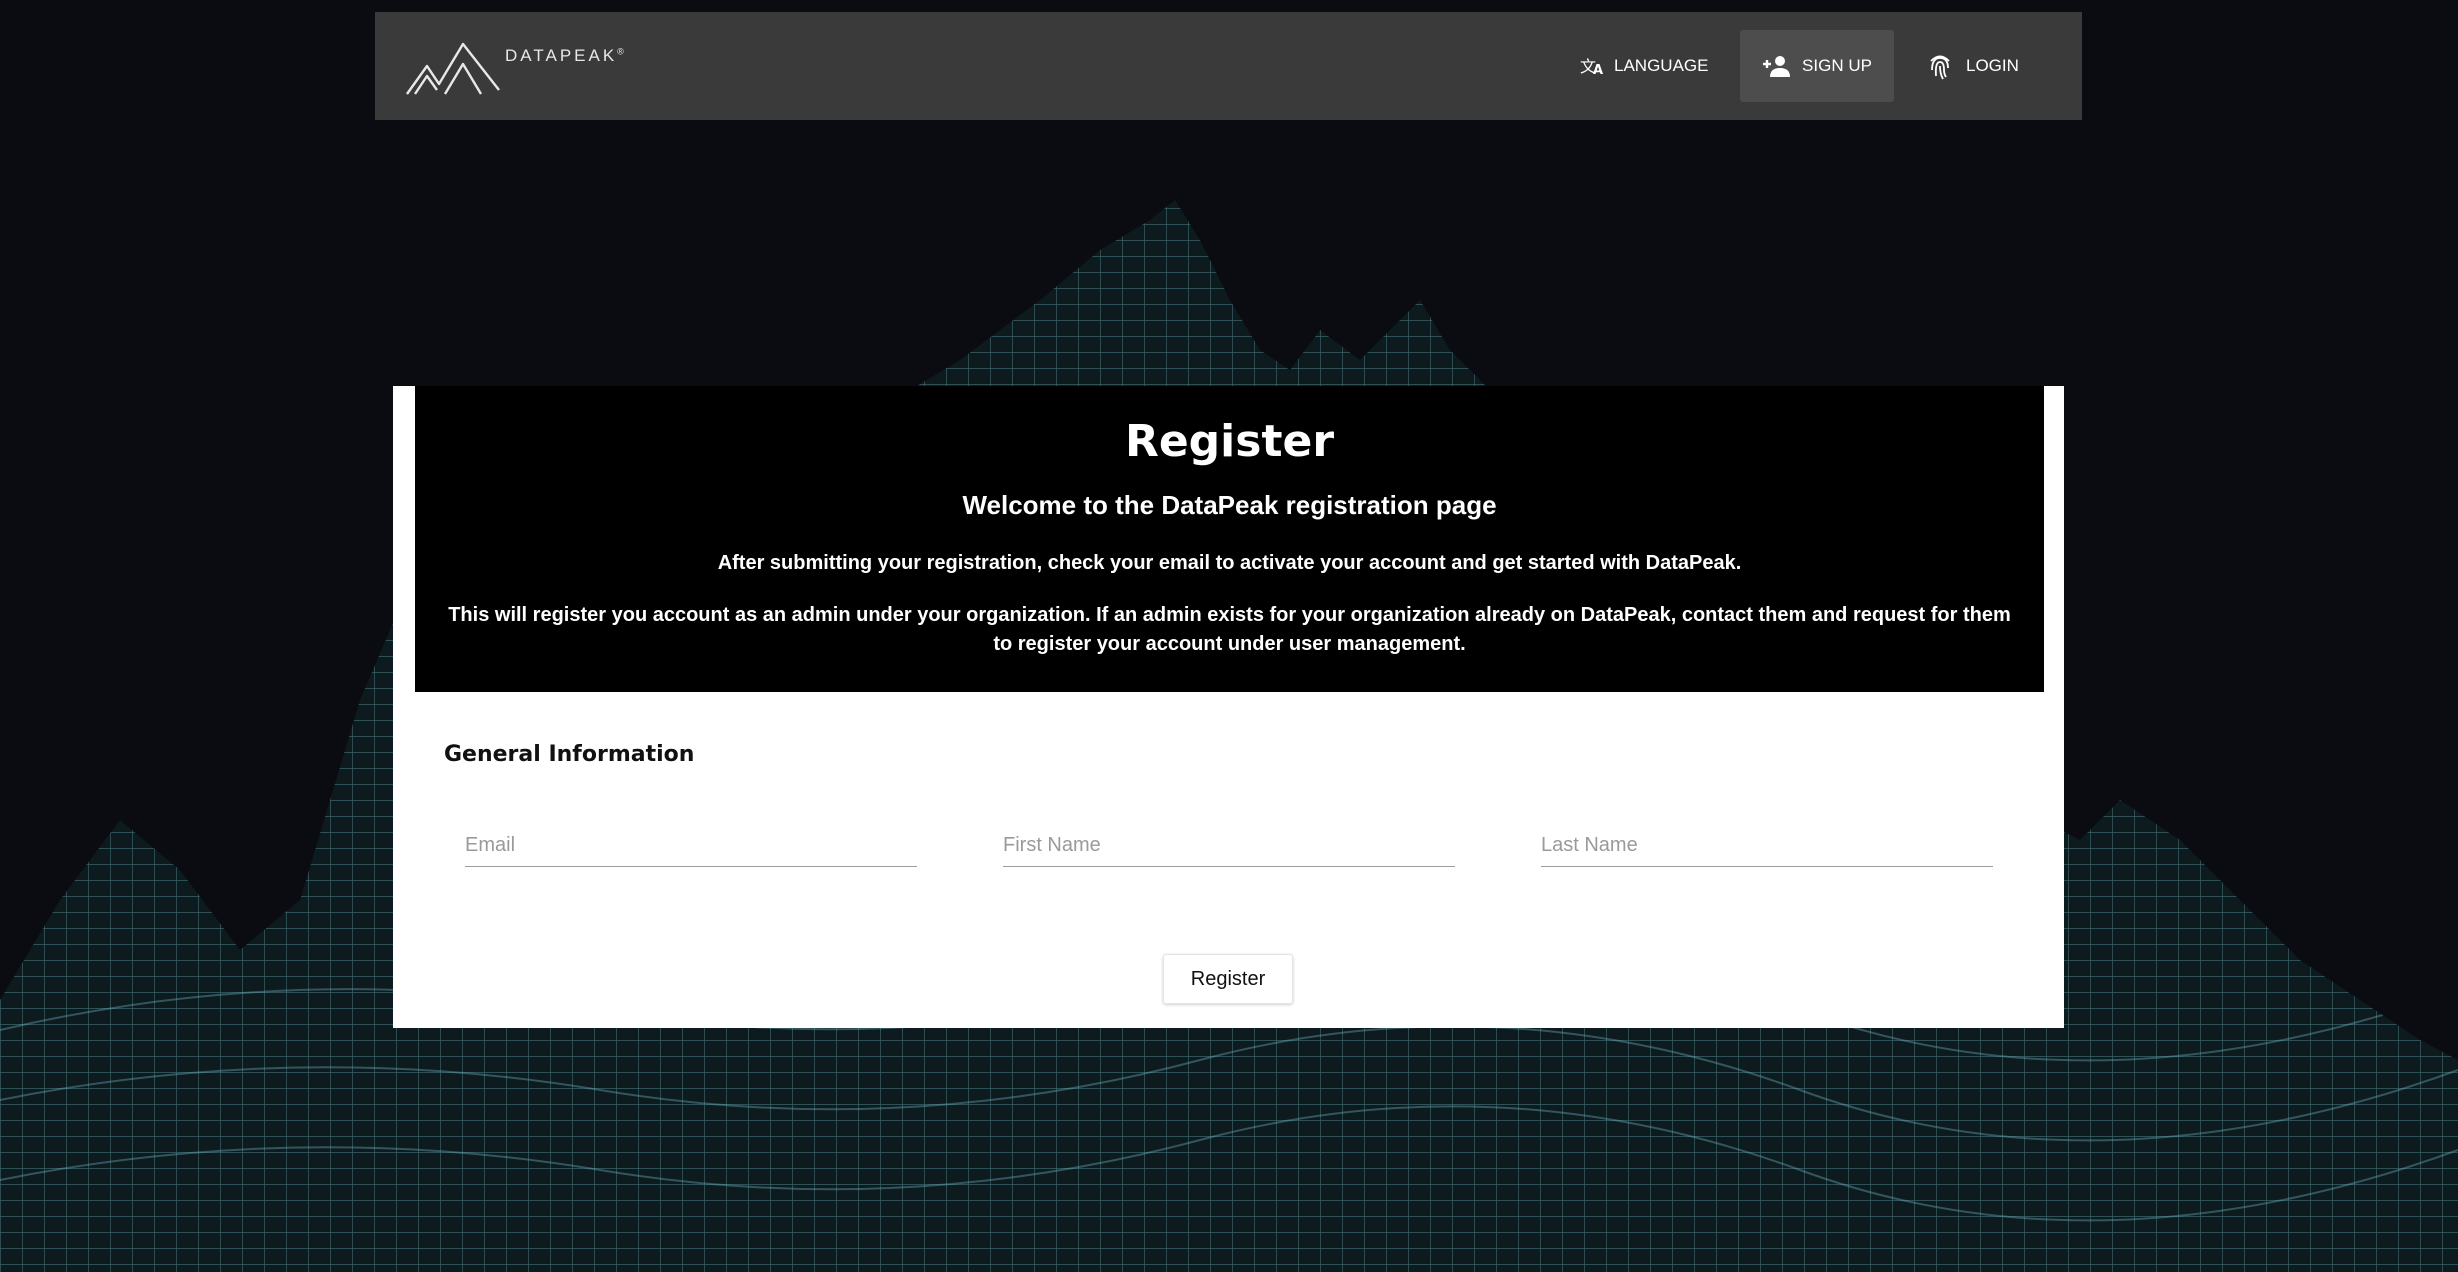 The width and height of the screenshot is (2458, 1272). Describe the element at coordinates (1940, 66) in the screenshot. I see `fingerprint-icon` at that location.